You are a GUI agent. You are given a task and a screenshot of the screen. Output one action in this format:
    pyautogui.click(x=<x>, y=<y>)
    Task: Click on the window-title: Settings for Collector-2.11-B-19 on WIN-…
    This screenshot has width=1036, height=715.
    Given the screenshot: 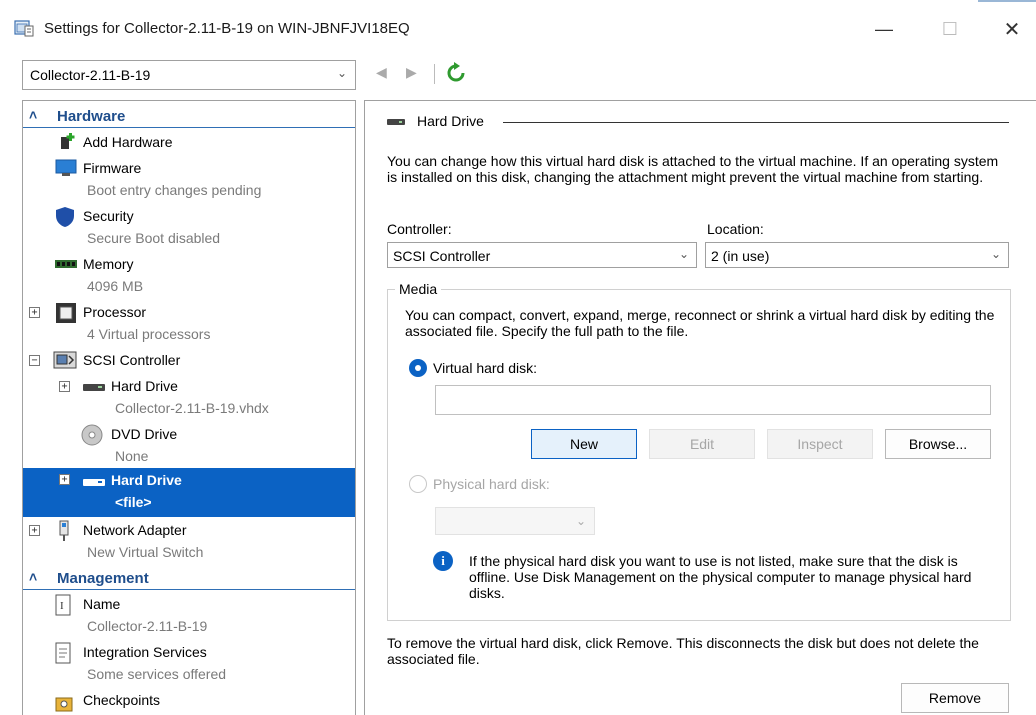 What is the action you would take?
    pyautogui.click(x=227, y=28)
    